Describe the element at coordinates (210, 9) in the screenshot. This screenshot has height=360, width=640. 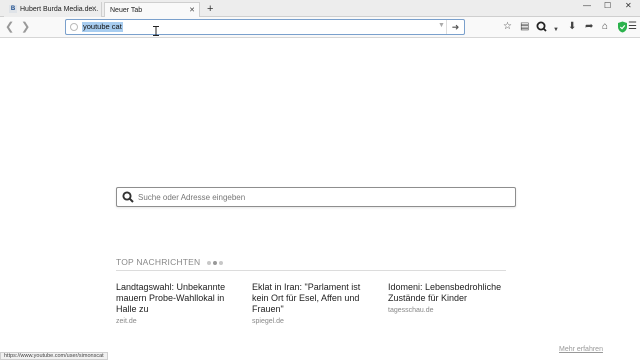
I see `new-tab-button: +` at that location.